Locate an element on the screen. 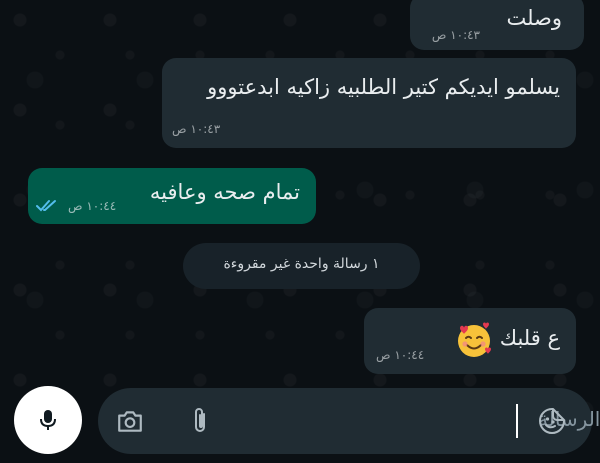  sticker-icon is located at coordinates (552, 421).